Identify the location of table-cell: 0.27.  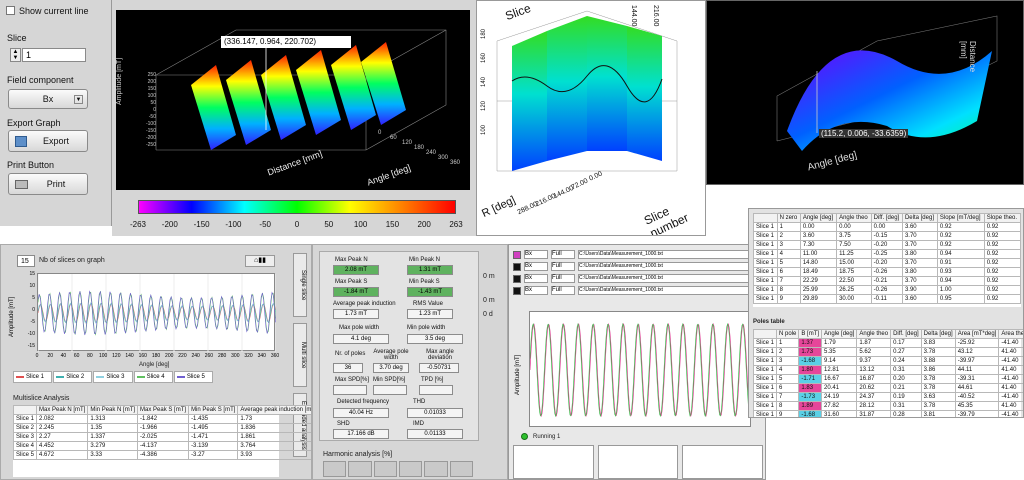
(906, 352).